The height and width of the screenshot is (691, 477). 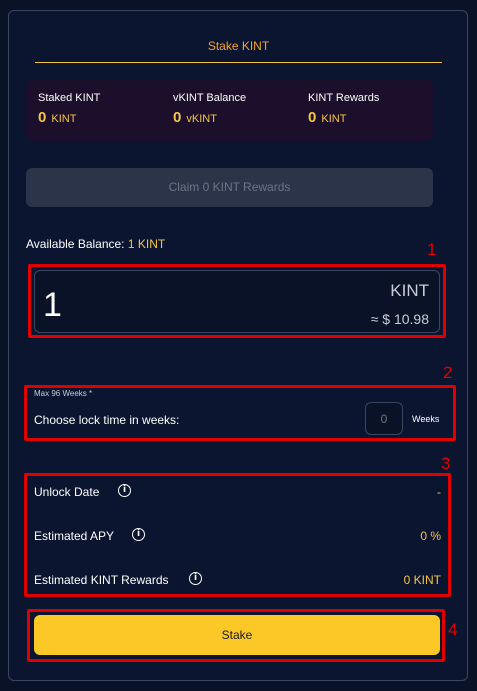 What do you see at coordinates (237, 635) in the screenshot?
I see `stake-button: Stake` at bounding box center [237, 635].